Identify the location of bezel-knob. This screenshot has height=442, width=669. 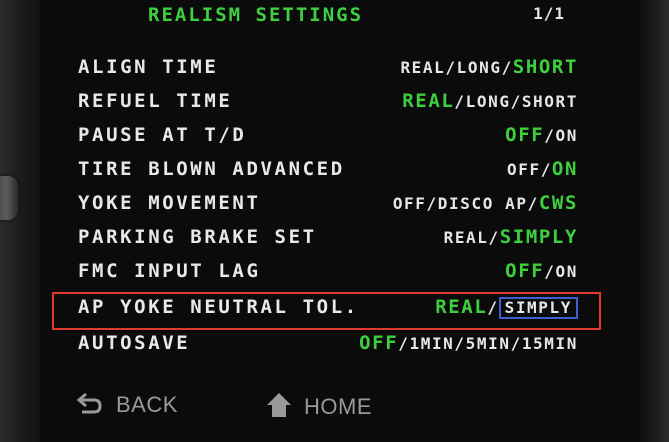
(9, 198).